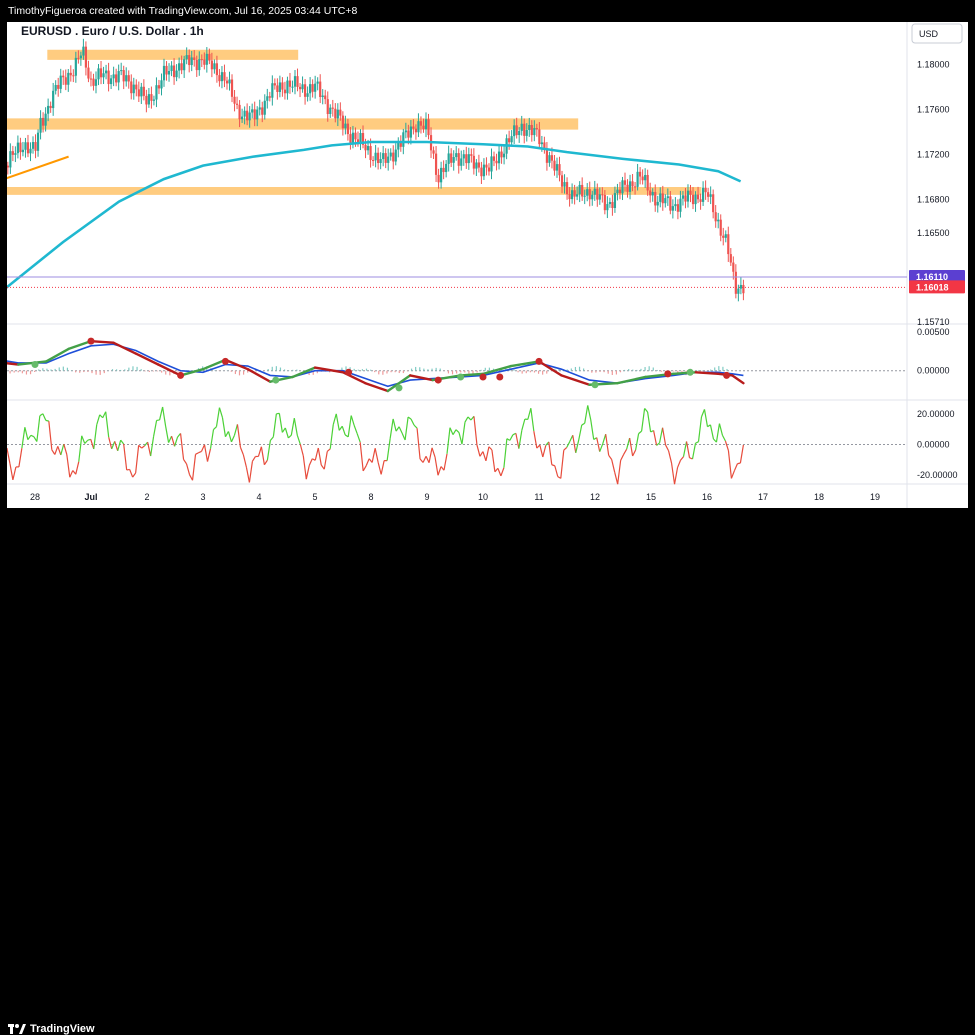  Describe the element at coordinates (538, 497) in the screenshot. I see `time-axis-label: 11` at that location.